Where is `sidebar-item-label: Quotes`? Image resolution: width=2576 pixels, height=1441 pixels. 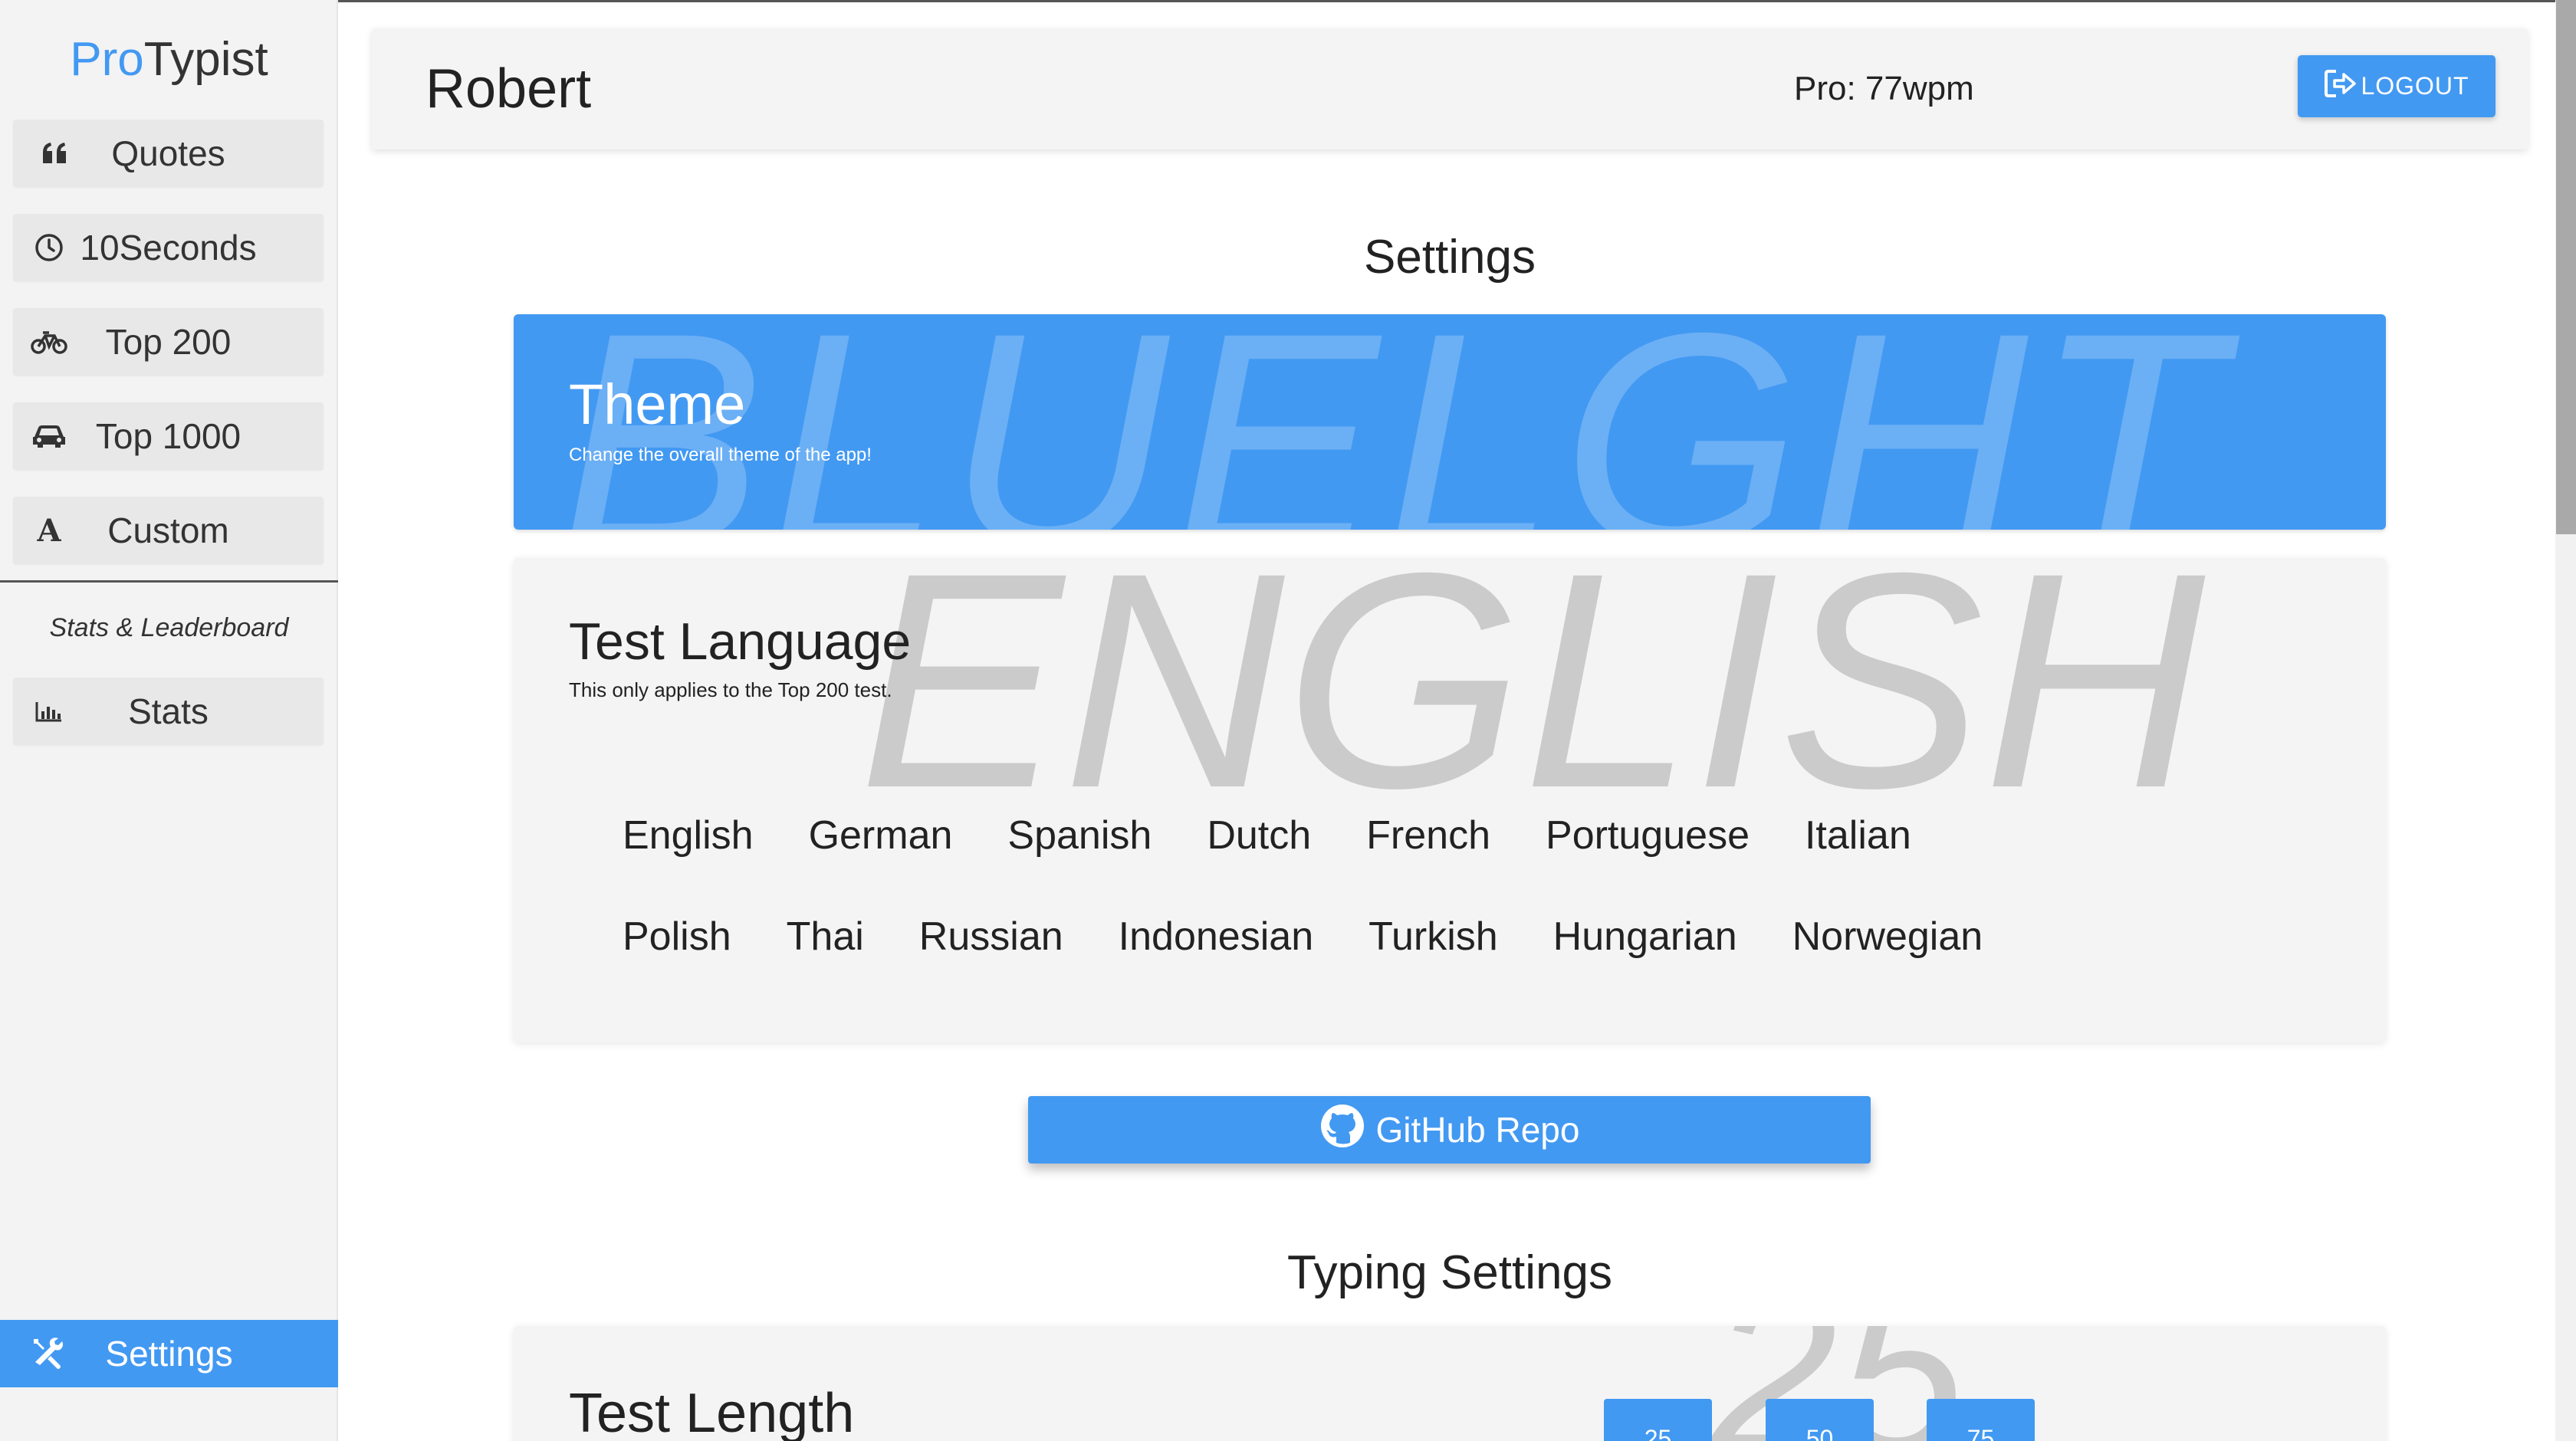 sidebar-item-label: Quotes is located at coordinates (168, 153).